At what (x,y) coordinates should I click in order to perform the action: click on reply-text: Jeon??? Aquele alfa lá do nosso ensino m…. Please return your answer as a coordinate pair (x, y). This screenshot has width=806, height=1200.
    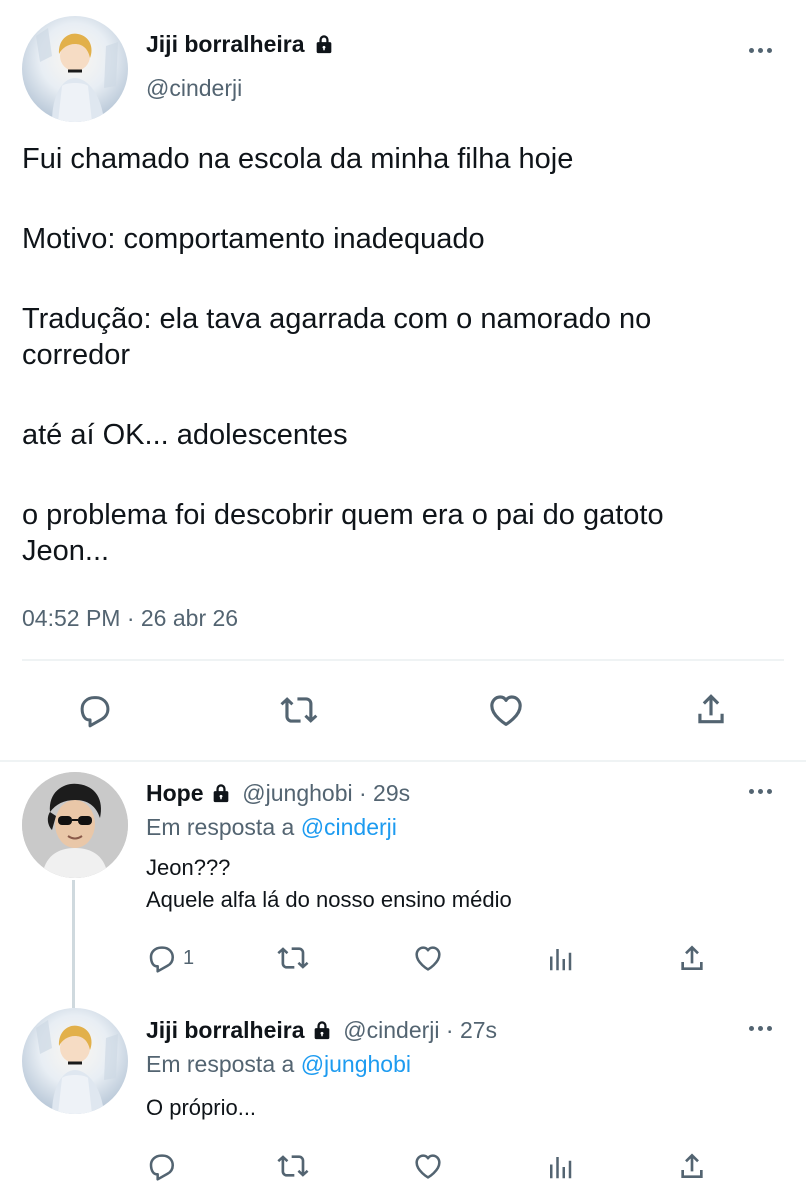
    Looking at the image, I should click on (329, 884).